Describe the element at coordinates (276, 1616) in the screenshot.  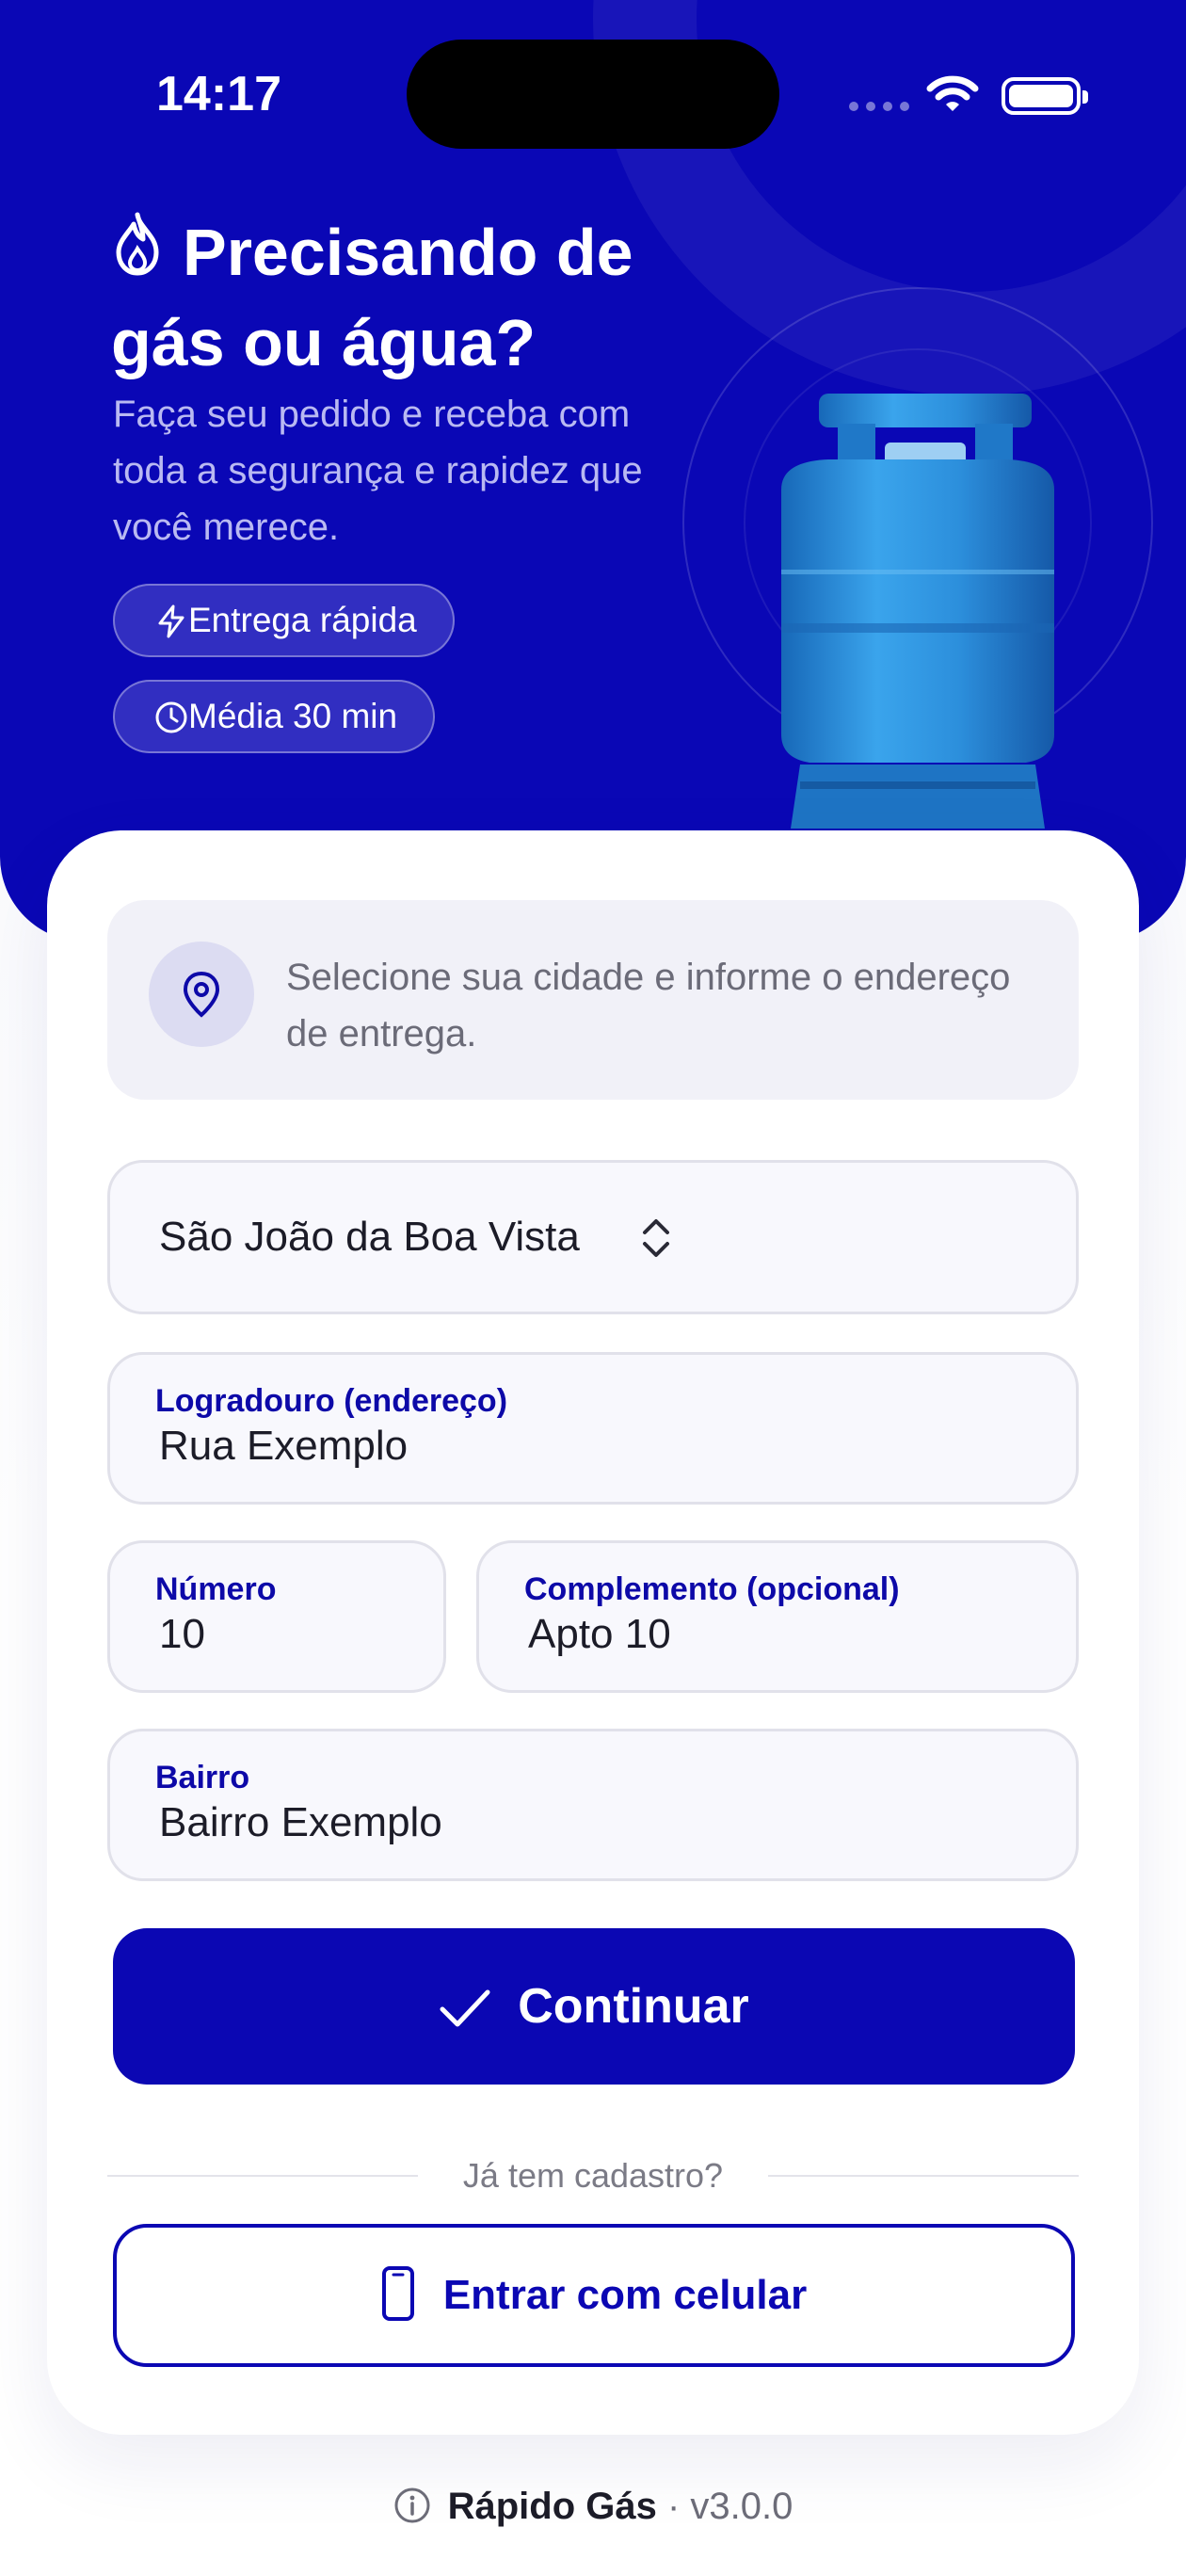
I see `number-field: Número 10` at that location.